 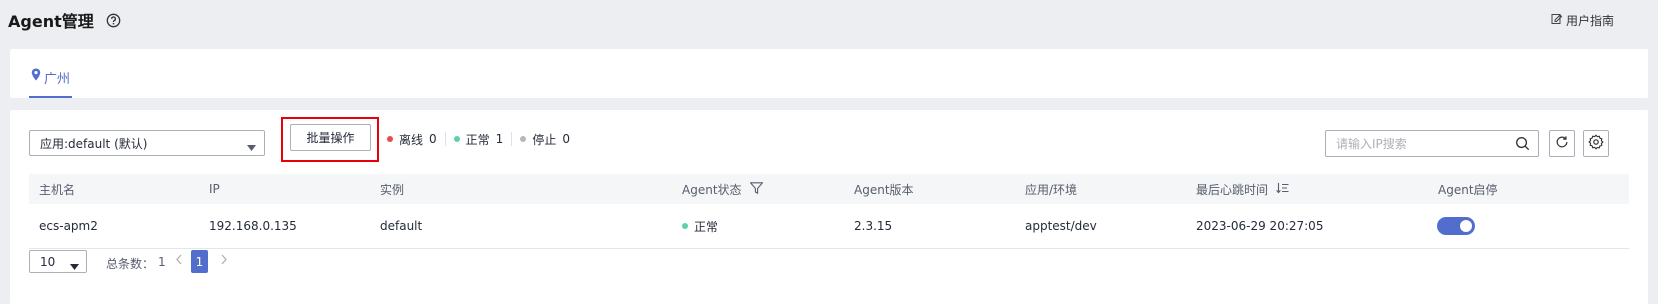 I want to click on cell-app-env: apptest/dev, so click(x=1061, y=226).